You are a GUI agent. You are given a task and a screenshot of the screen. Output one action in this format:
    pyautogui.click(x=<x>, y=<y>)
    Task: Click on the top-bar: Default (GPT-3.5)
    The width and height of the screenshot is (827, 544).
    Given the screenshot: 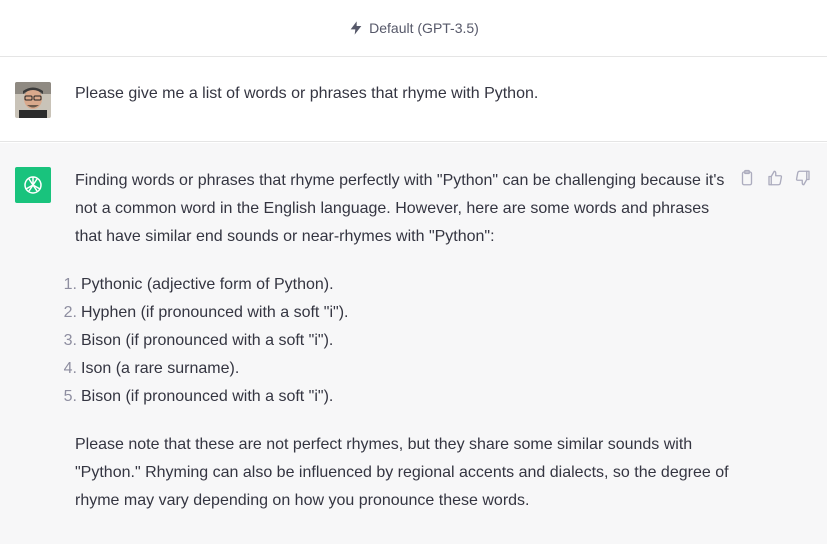 What is the action you would take?
    pyautogui.click(x=413, y=28)
    